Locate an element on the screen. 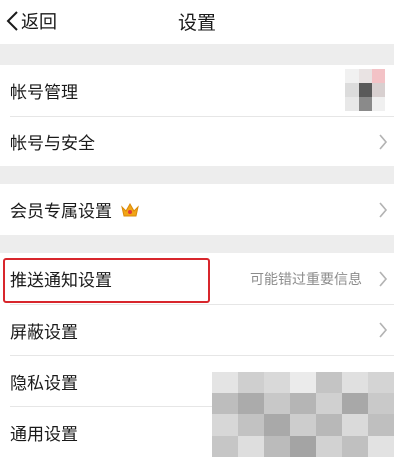 This screenshot has width=394, height=461. vip-settings-item: 会员专属设置 is located at coordinates (197, 209).